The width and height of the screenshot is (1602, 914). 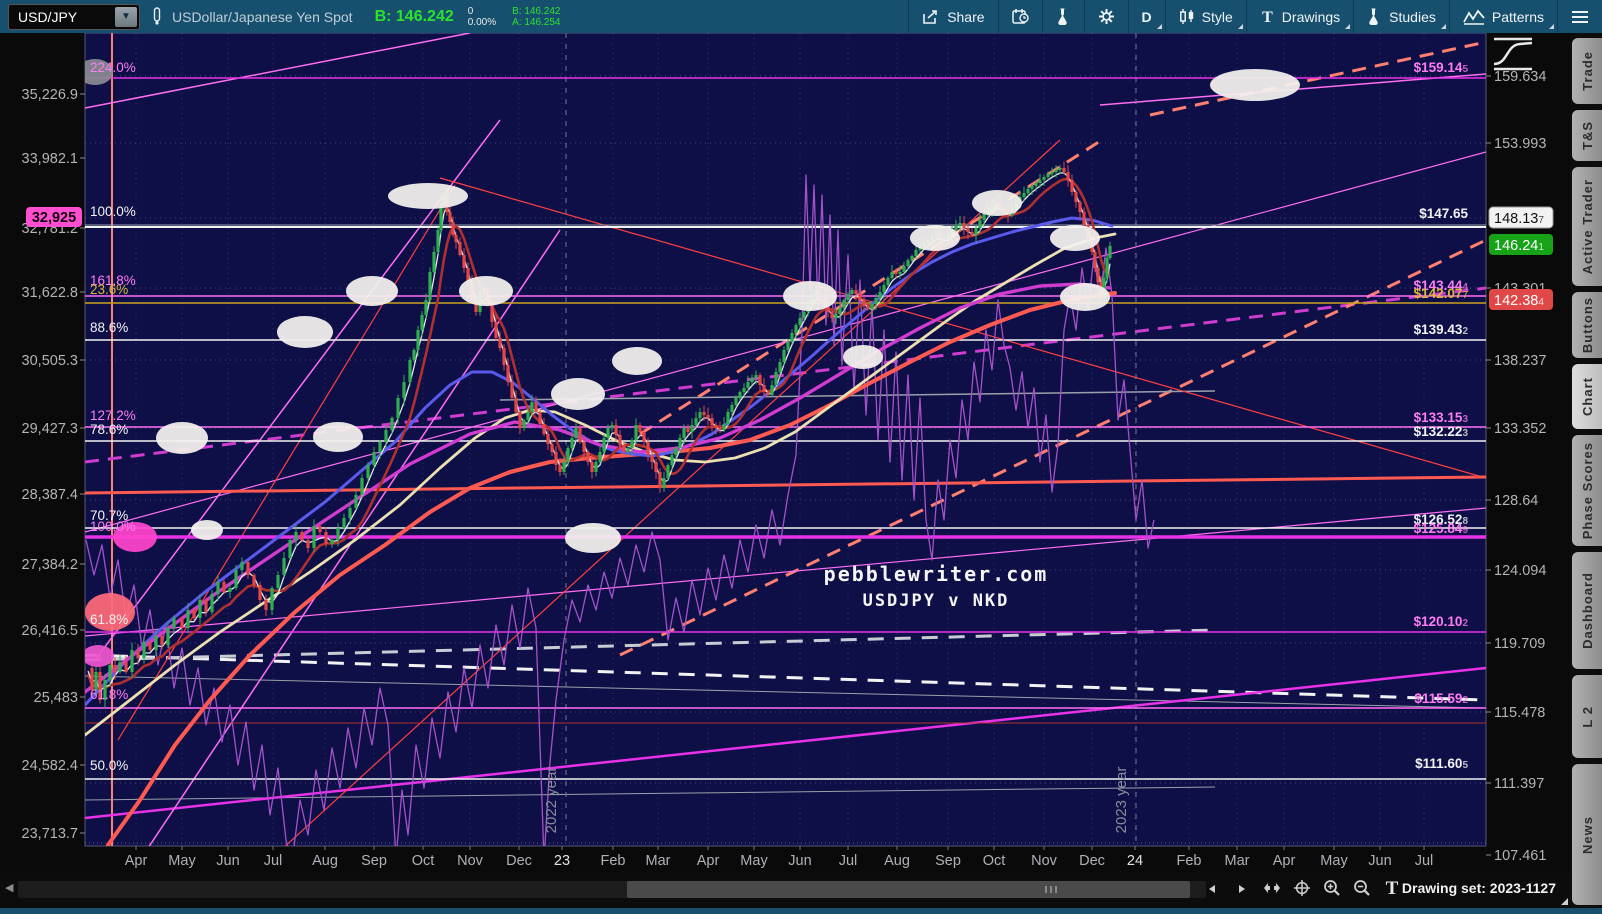 What do you see at coordinates (1302, 890) in the screenshot?
I see `move-button` at bounding box center [1302, 890].